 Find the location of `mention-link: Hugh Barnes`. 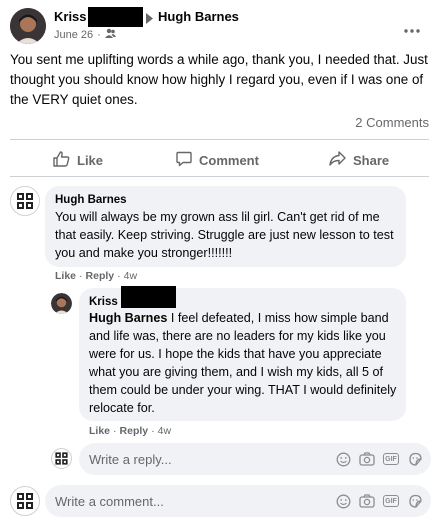

mention-link: Hugh Barnes is located at coordinates (128, 318).